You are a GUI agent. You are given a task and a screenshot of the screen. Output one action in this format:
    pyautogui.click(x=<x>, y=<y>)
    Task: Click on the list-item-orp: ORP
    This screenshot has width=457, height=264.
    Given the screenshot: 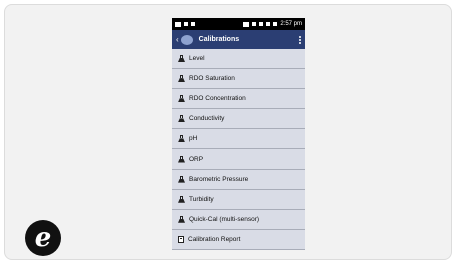 What is the action you would take?
    pyautogui.click(x=238, y=159)
    